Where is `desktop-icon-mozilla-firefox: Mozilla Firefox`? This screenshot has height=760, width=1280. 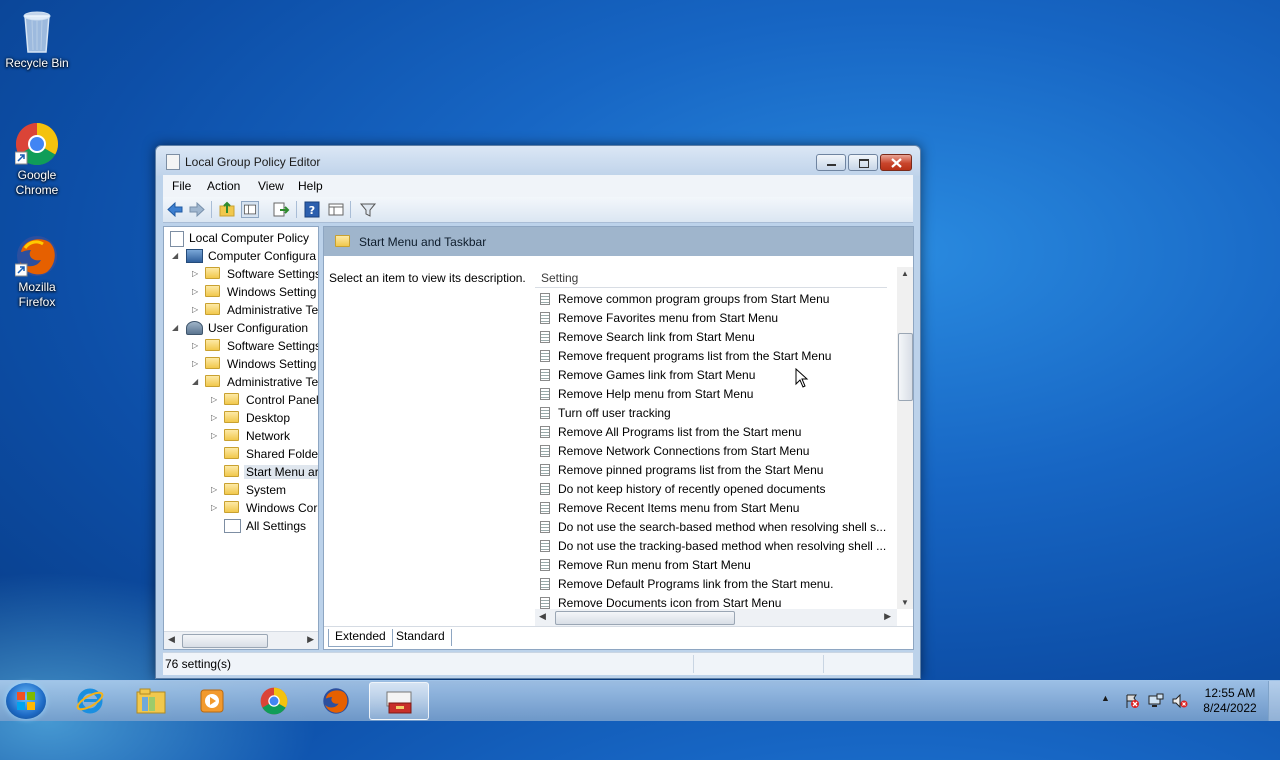 desktop-icon-mozilla-firefox: Mozilla Firefox is located at coordinates (37, 272).